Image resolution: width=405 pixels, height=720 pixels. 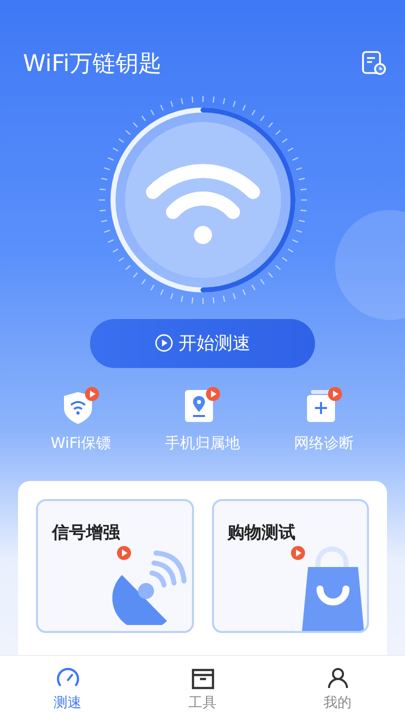 I want to click on tool-item: WiFi保镖, so click(x=81, y=419).